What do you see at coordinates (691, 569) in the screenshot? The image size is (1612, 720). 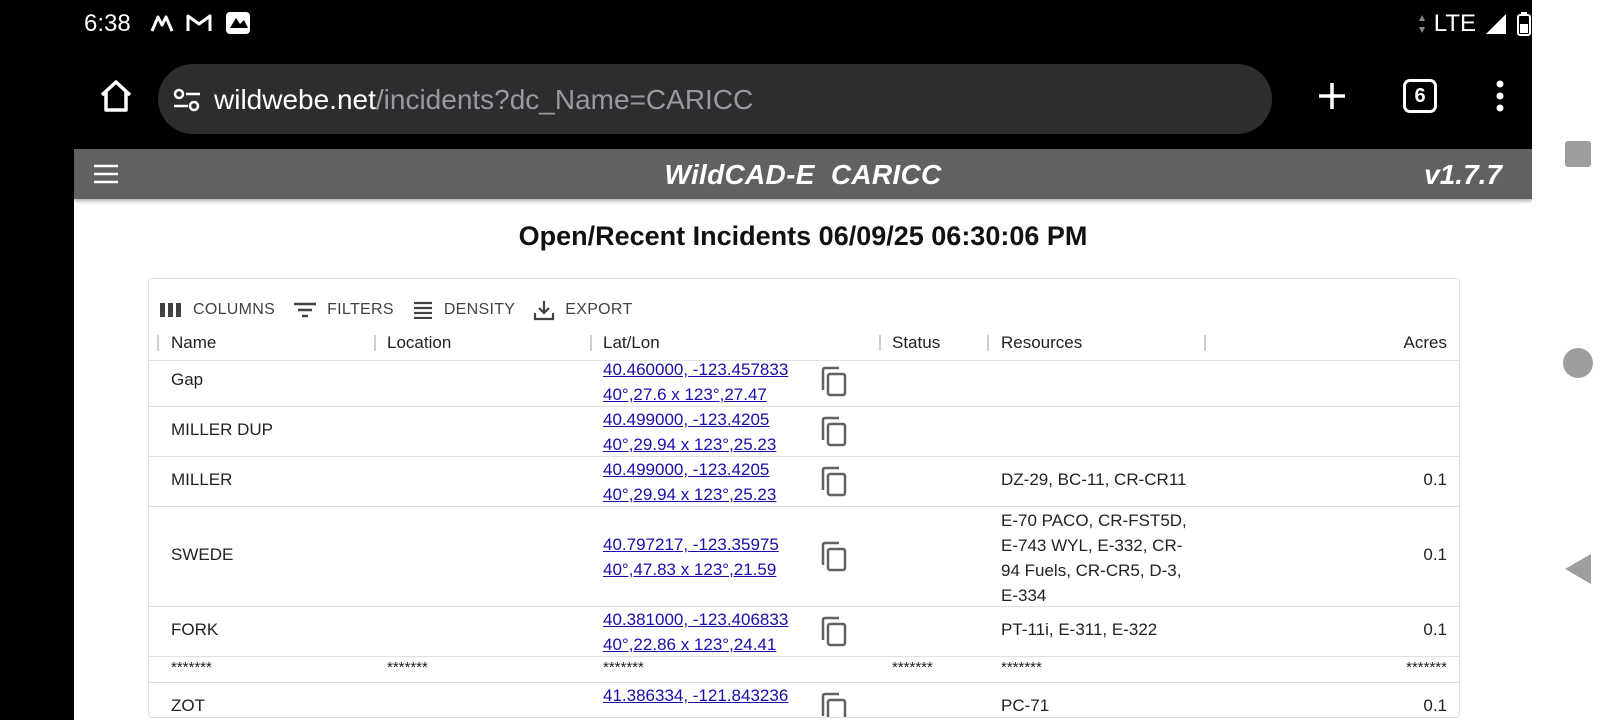 I see `latlon-dm-link: 40°,47.83 x 123°,21.59` at bounding box center [691, 569].